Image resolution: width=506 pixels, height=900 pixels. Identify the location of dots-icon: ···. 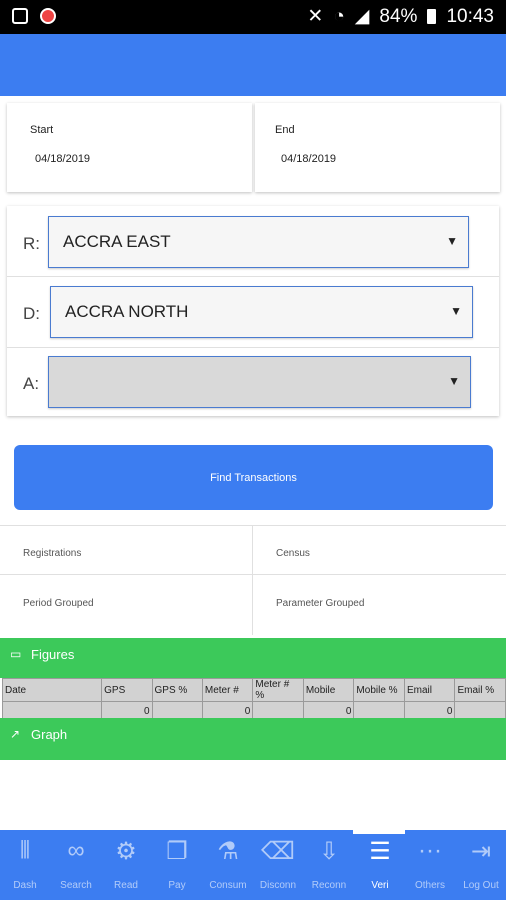
(430, 850).